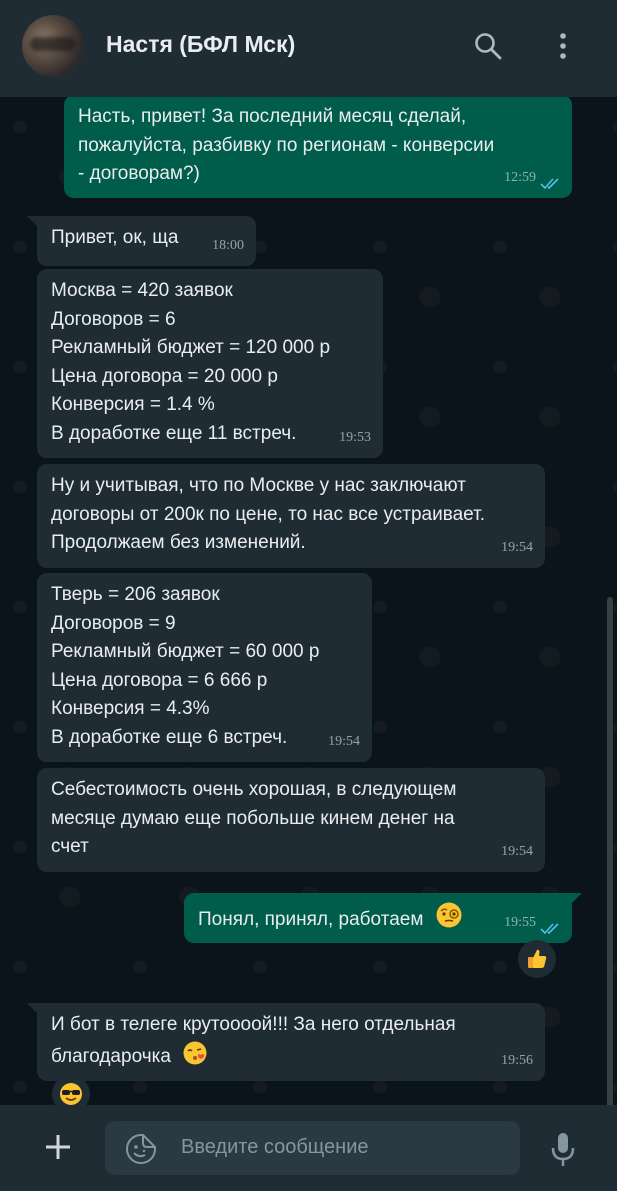 The width and height of the screenshot is (617, 1191). I want to click on sticker-icon, so click(141, 1149).